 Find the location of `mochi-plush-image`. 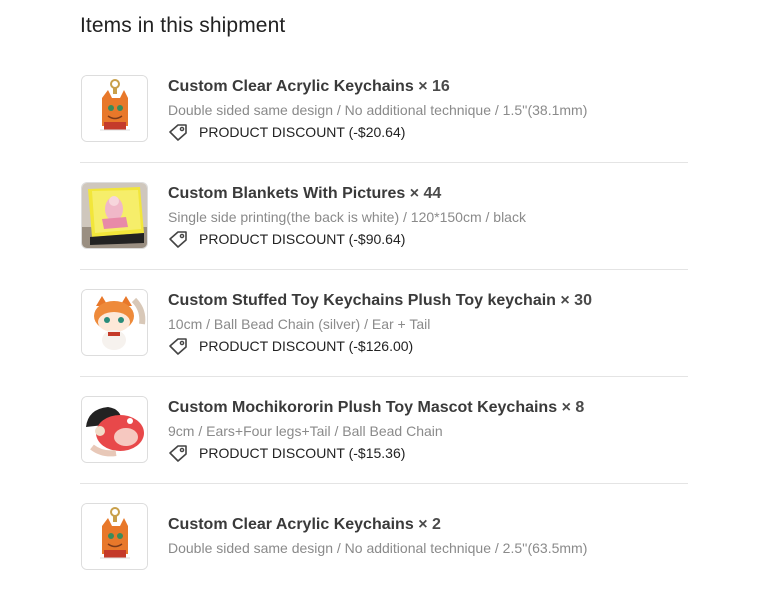

mochi-plush-image is located at coordinates (114, 429).